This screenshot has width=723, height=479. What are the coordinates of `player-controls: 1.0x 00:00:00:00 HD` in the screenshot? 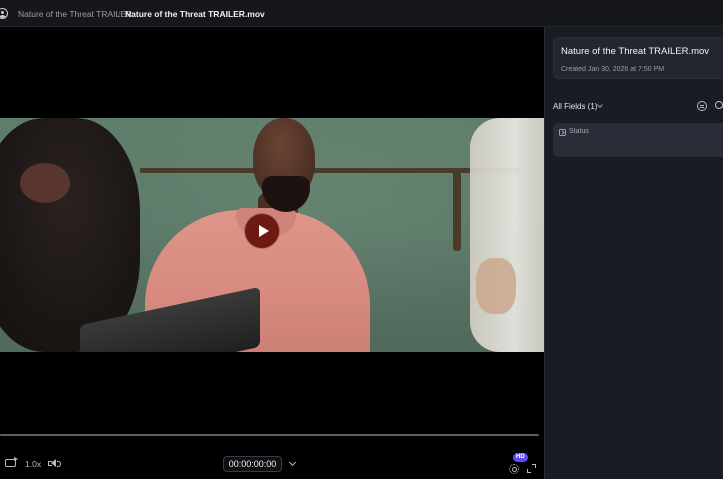 It's located at (272, 464).